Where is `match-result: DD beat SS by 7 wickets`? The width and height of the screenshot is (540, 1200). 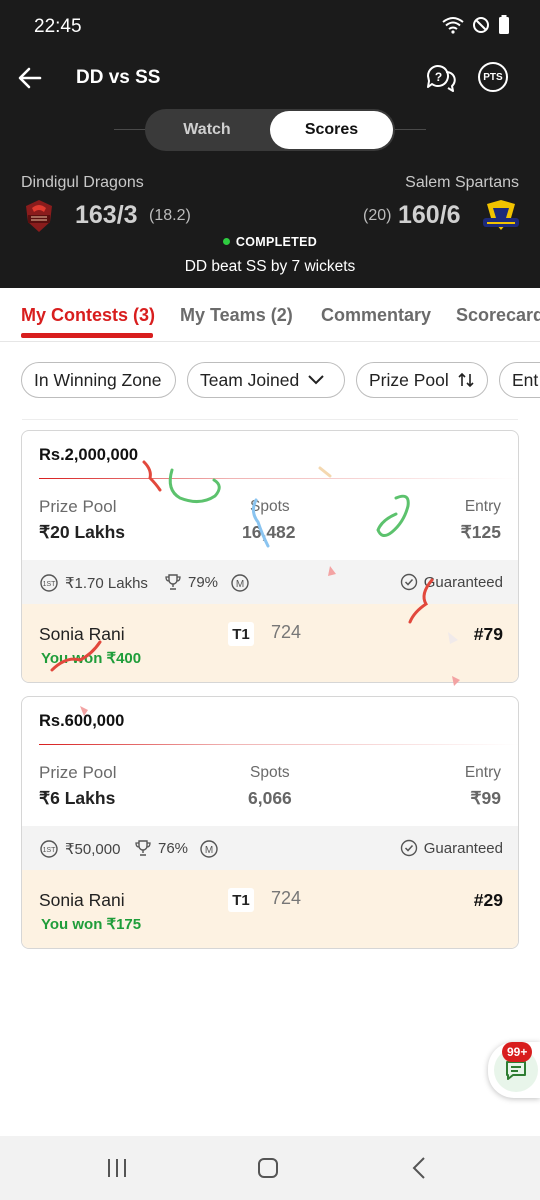 match-result: DD beat SS by 7 wickets is located at coordinates (270, 266).